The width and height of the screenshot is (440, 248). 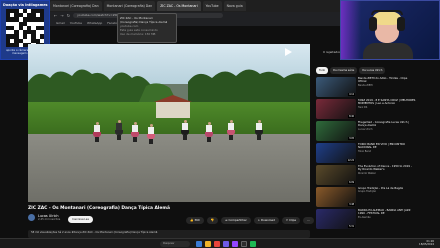 I want to click on chip-from-channel: De Lucas Ulrich, so click(x=372, y=70).